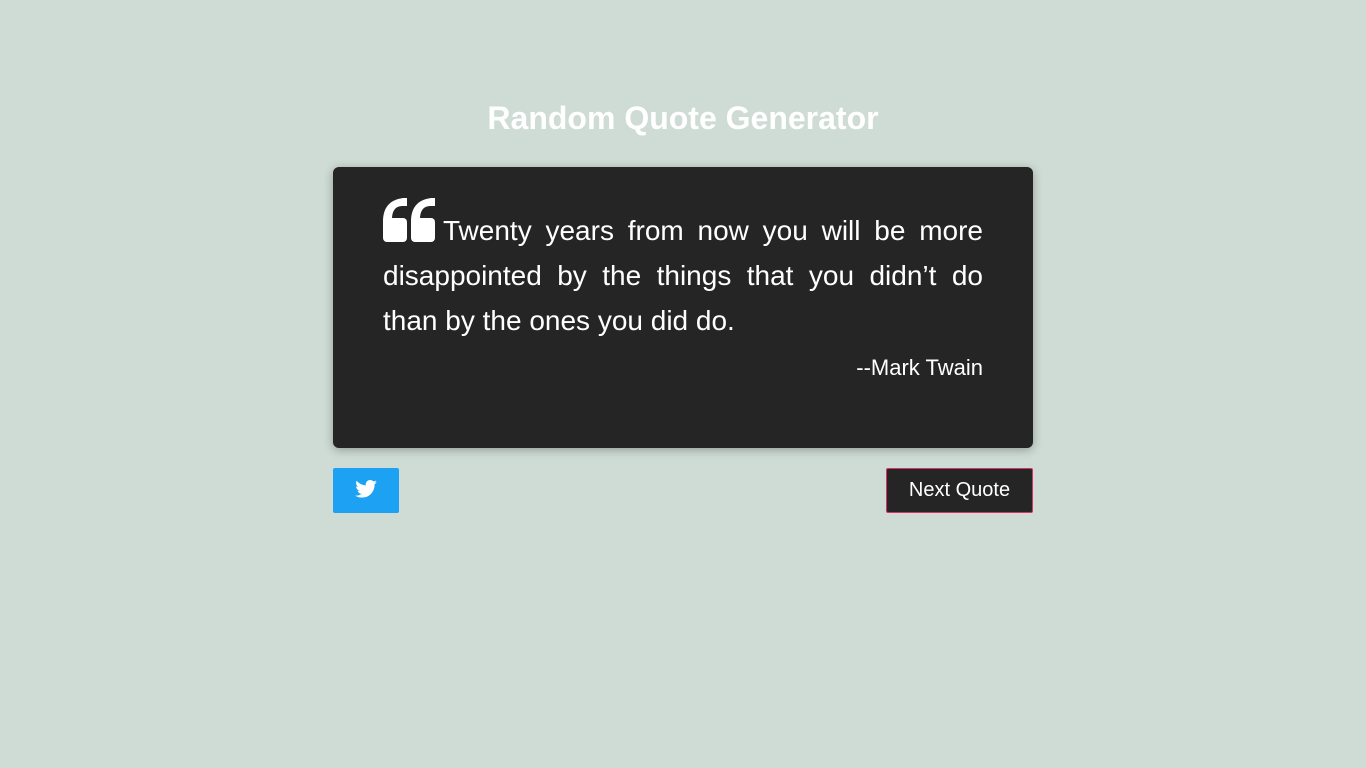 The width and height of the screenshot is (1366, 768). What do you see at coordinates (683, 118) in the screenshot?
I see `page-title: Random Quote Generator` at bounding box center [683, 118].